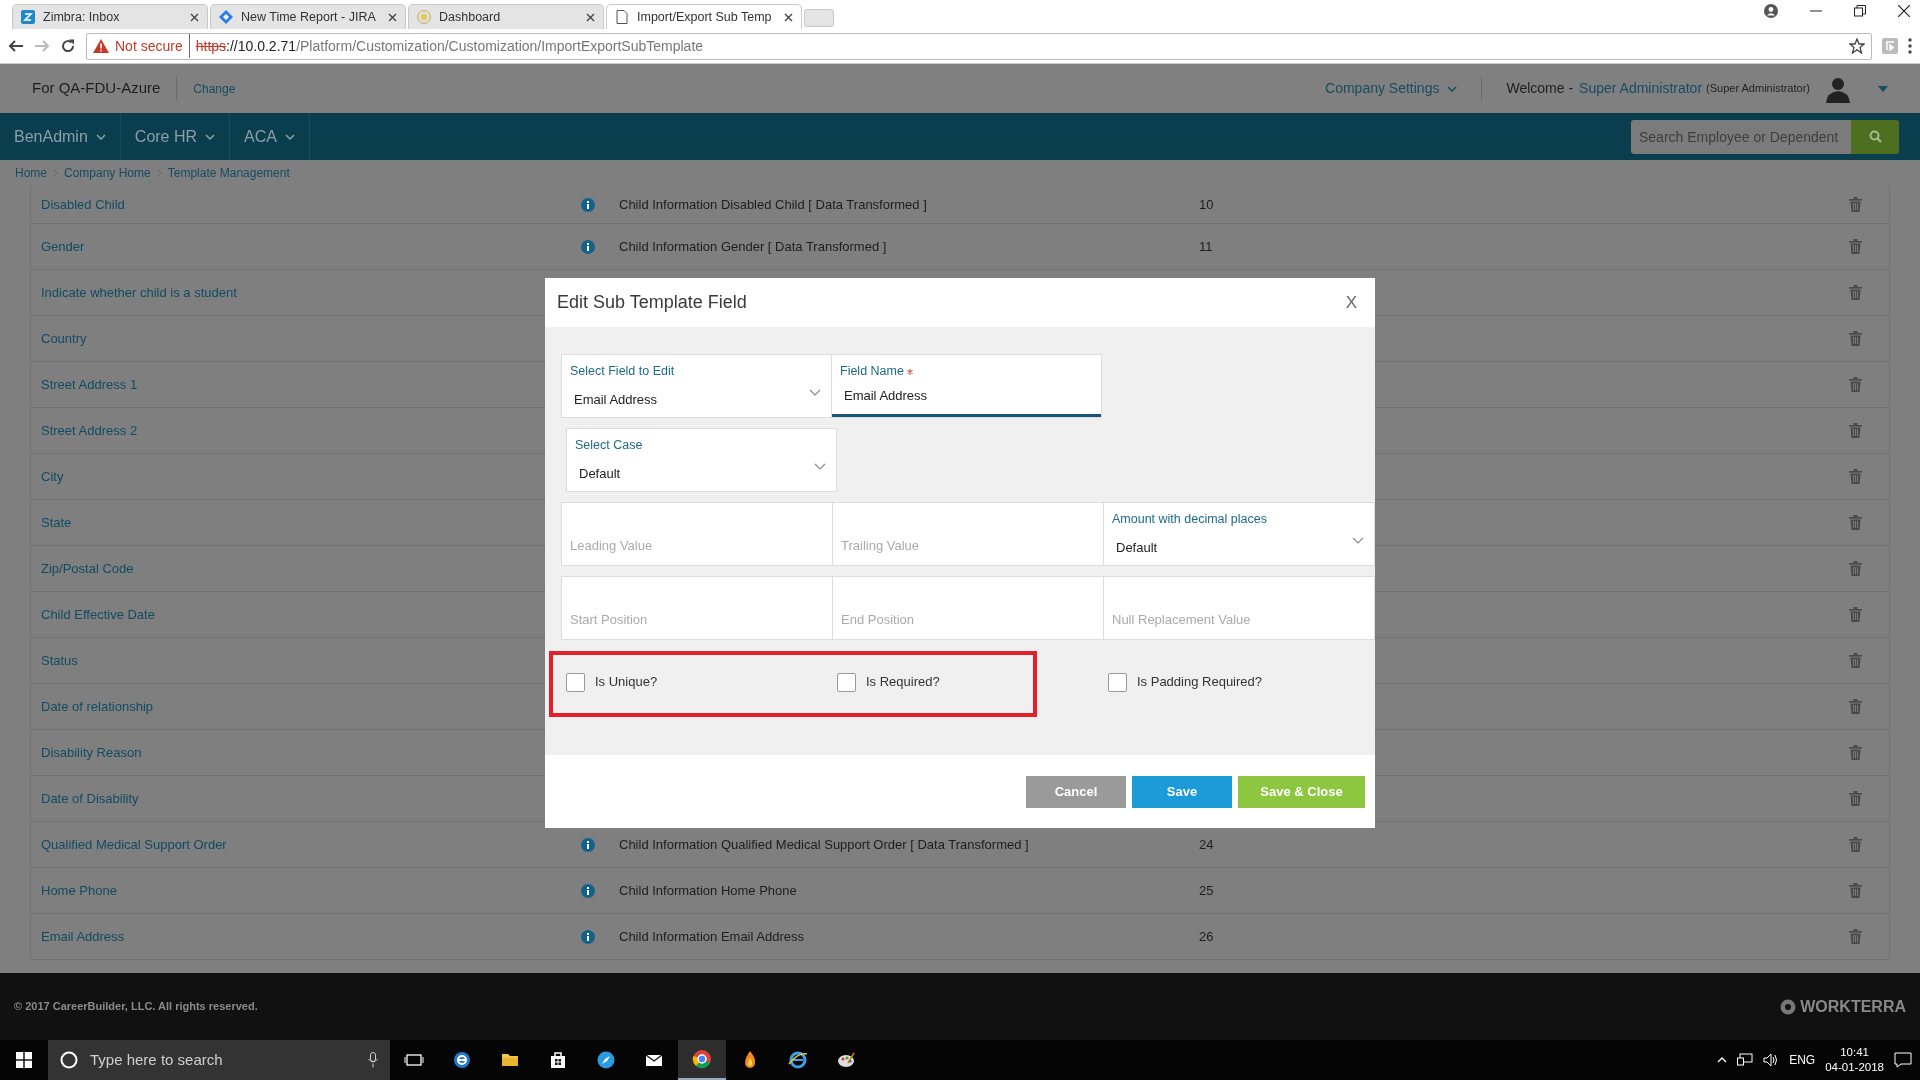 The image size is (1920, 1080). Describe the element at coordinates (1857, 46) in the screenshot. I see `star-icon` at that location.